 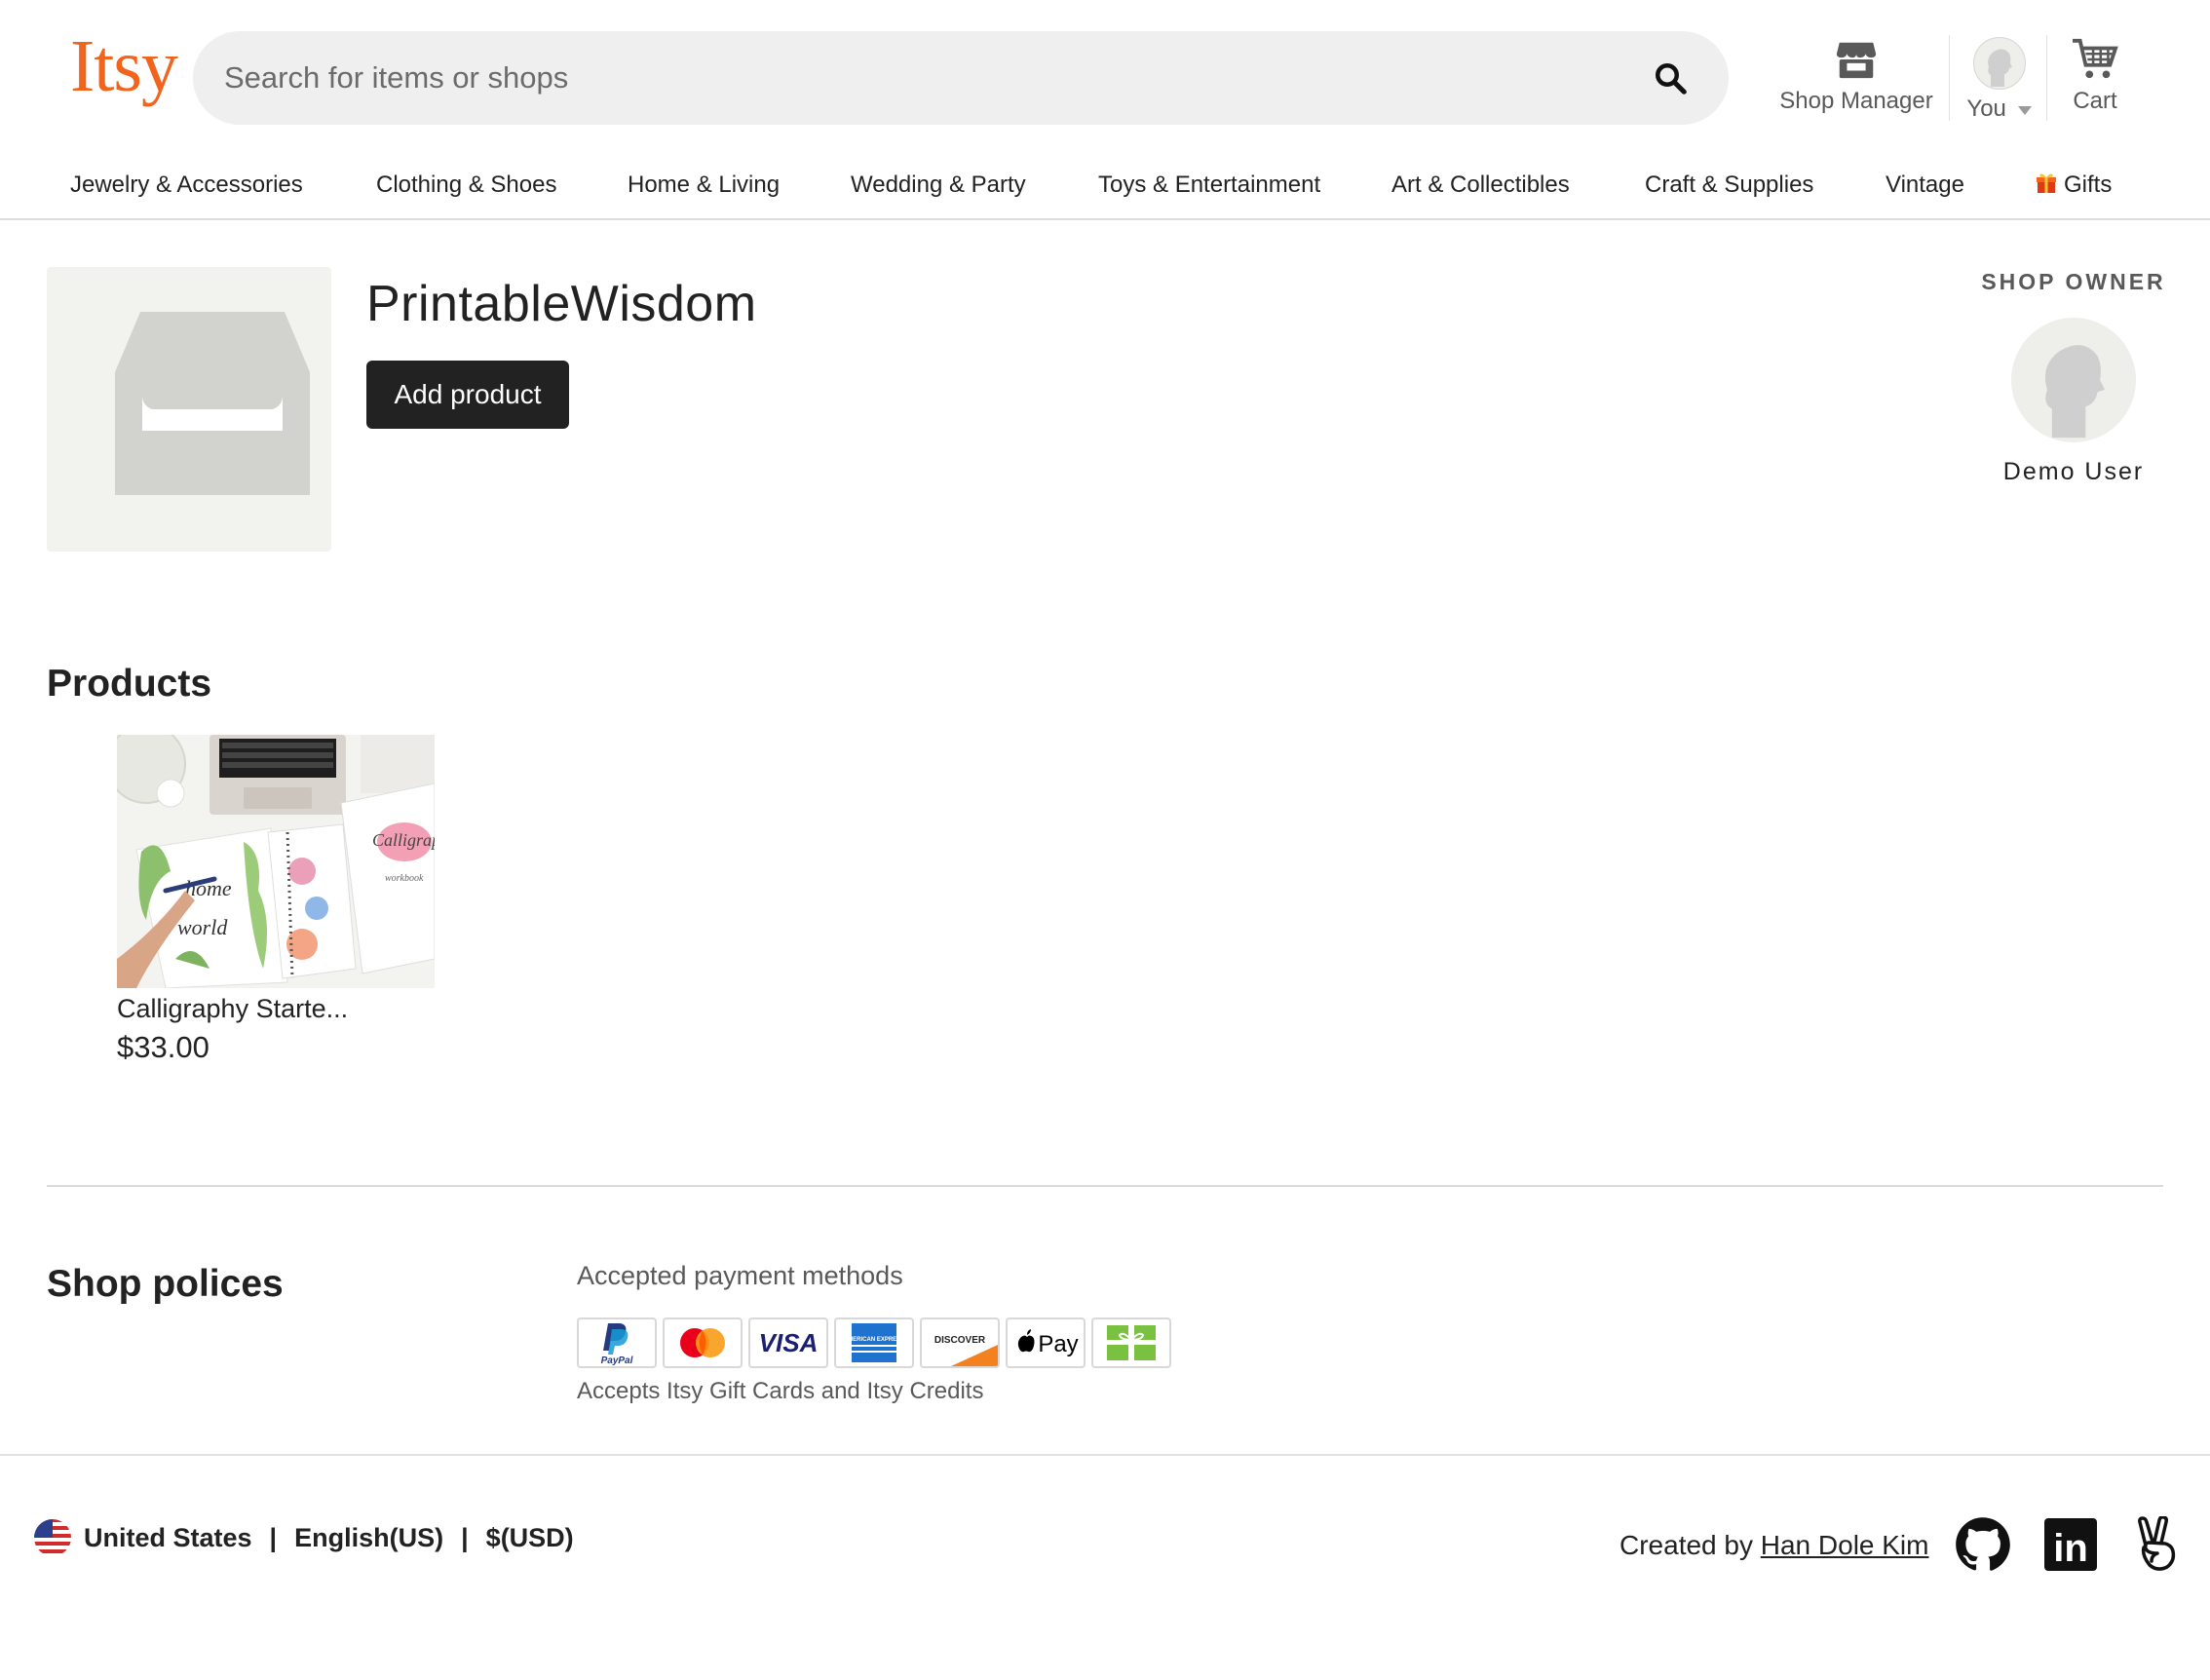 What do you see at coordinates (2073, 281) in the screenshot?
I see `shop-owner-title: SHOP OWNER` at bounding box center [2073, 281].